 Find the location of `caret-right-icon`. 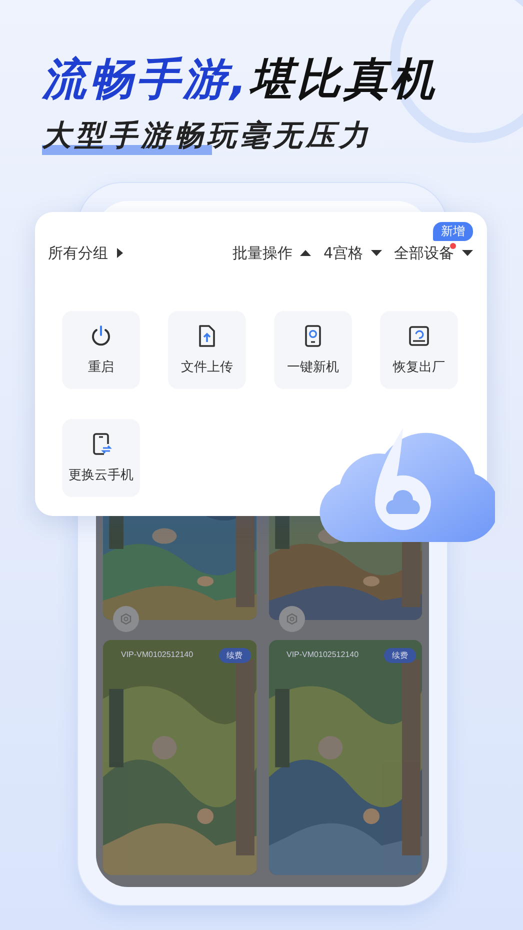

caret-right-icon is located at coordinates (120, 253).